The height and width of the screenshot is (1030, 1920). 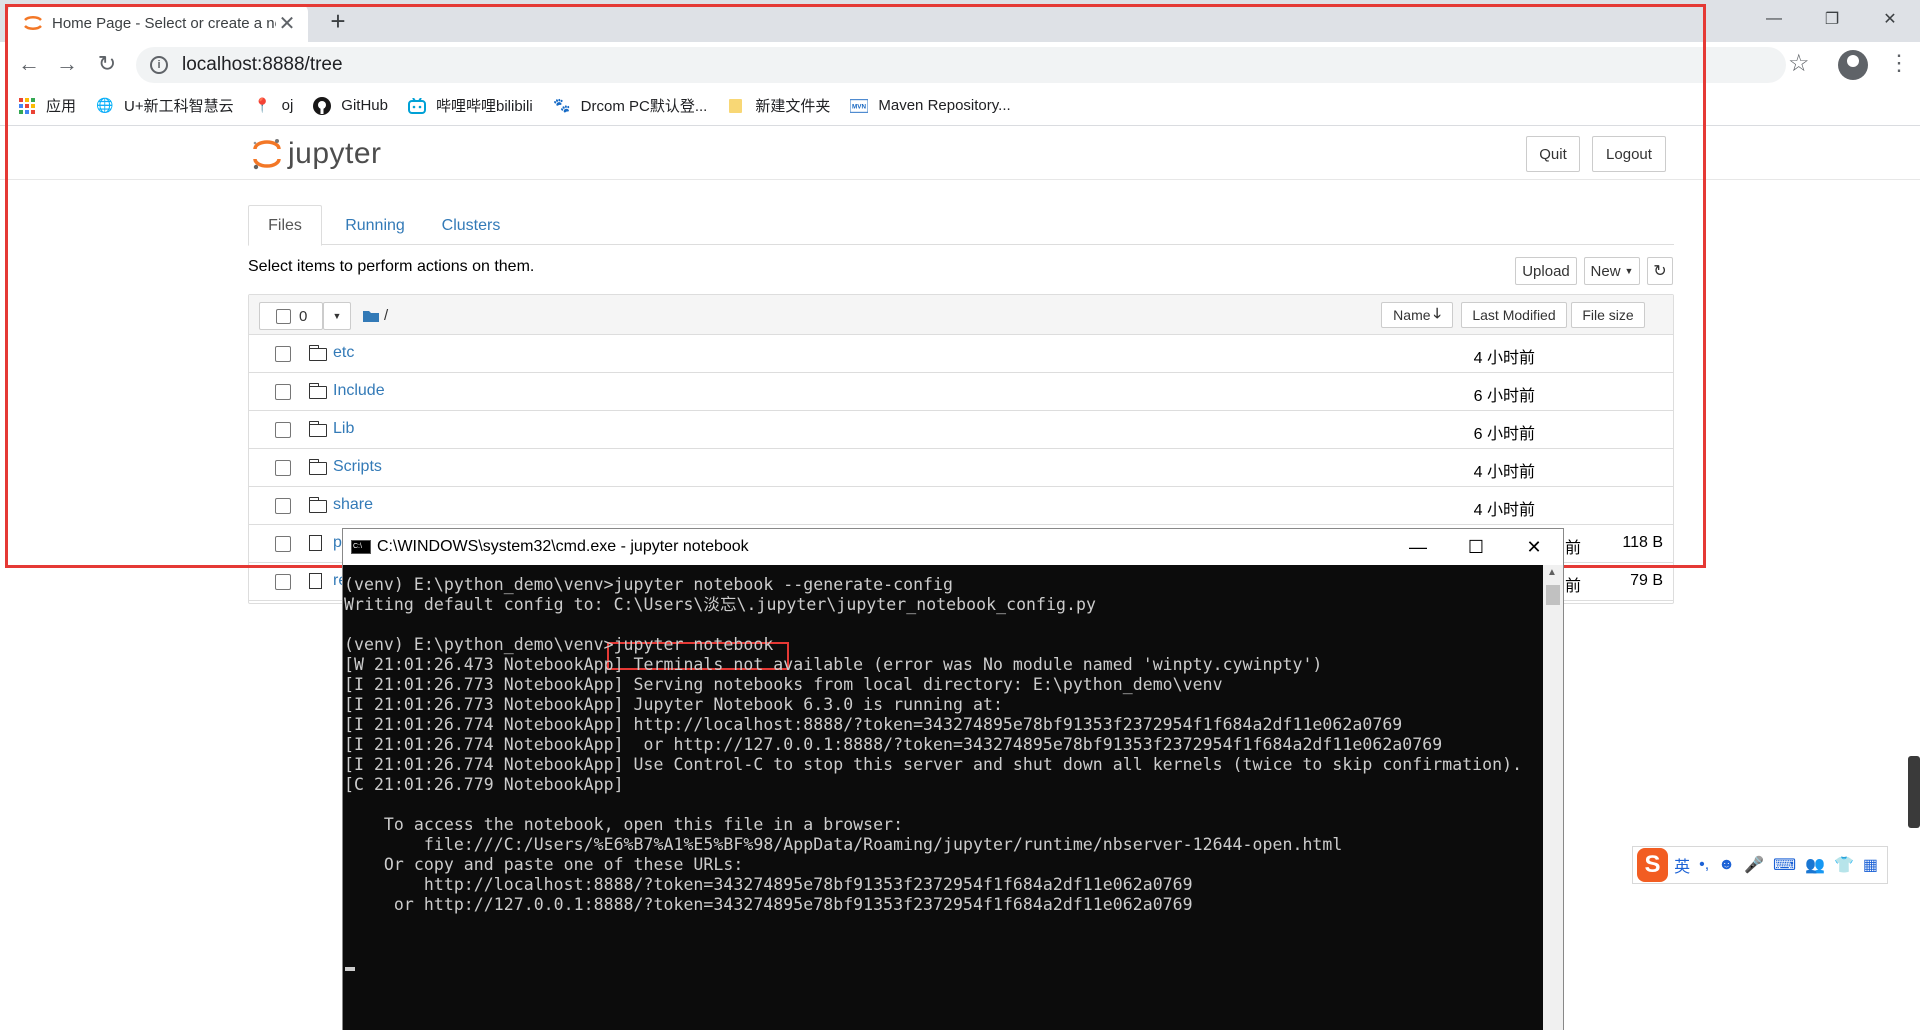 I want to click on sort-by-size-button: File size, so click(x=1608, y=315).